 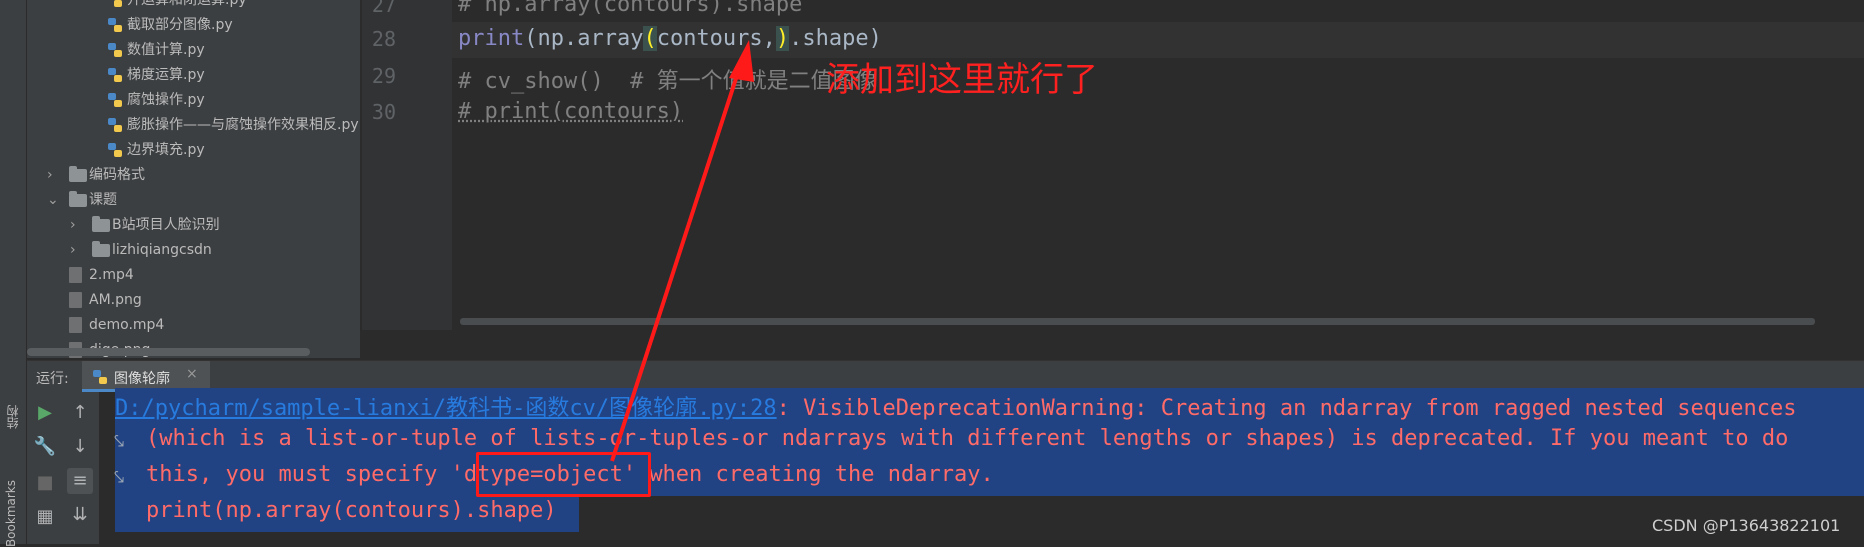 What do you see at coordinates (962, 80) in the screenshot?
I see `annotation-text: 添加到这里就行了` at bounding box center [962, 80].